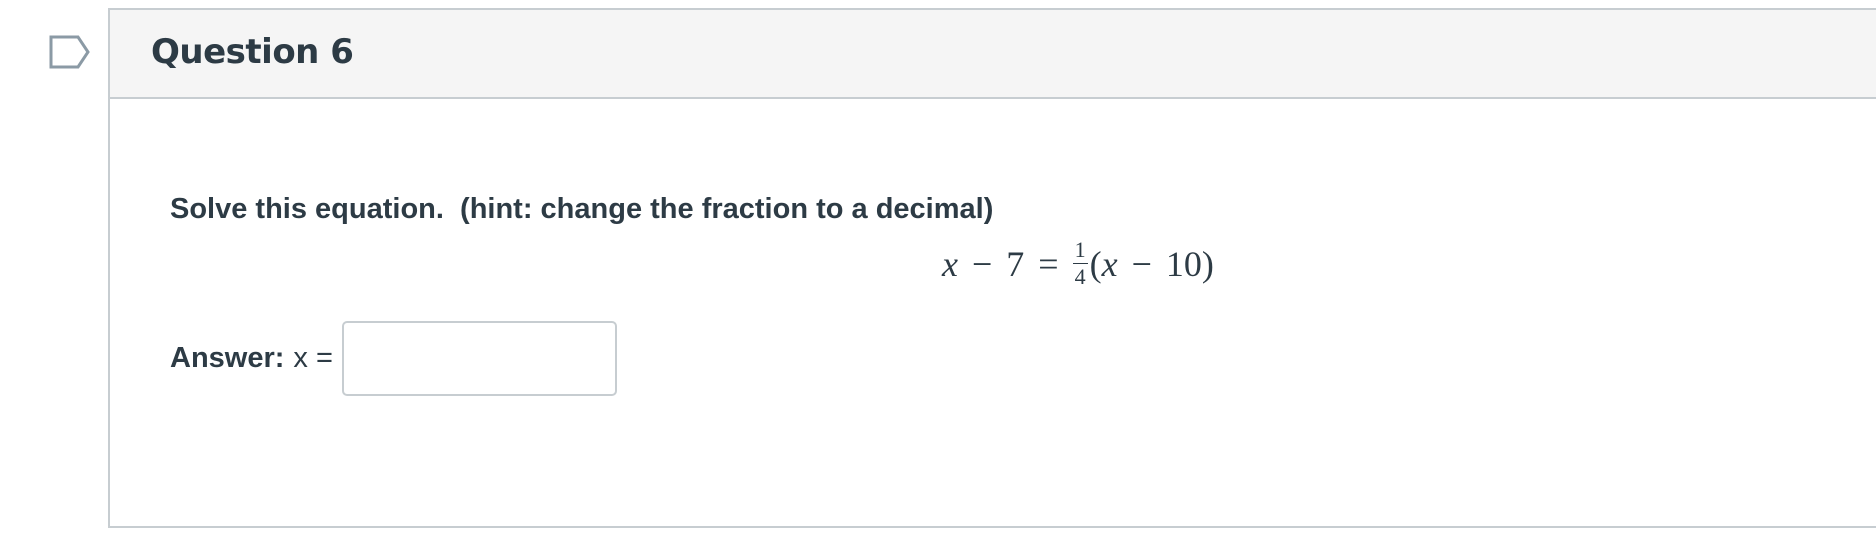 This screenshot has height=538, width=1876. Describe the element at coordinates (1207, 263) in the screenshot. I see `equation-close-paren: )` at that location.